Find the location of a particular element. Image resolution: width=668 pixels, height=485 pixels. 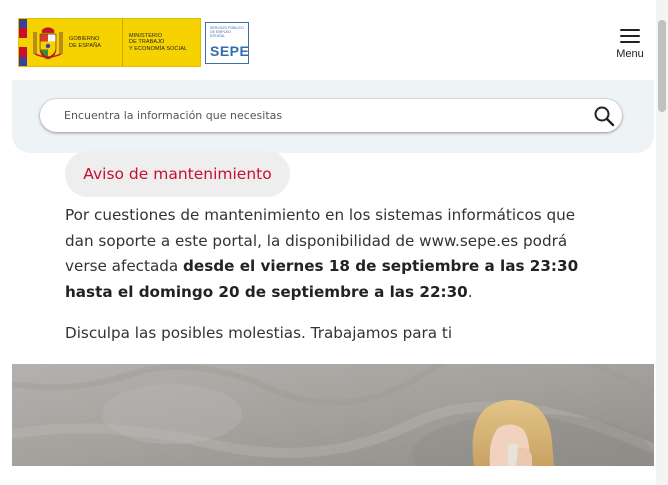

ministerio-text: Ministerio de Trabajo y Economía Social is located at coordinates (158, 42).